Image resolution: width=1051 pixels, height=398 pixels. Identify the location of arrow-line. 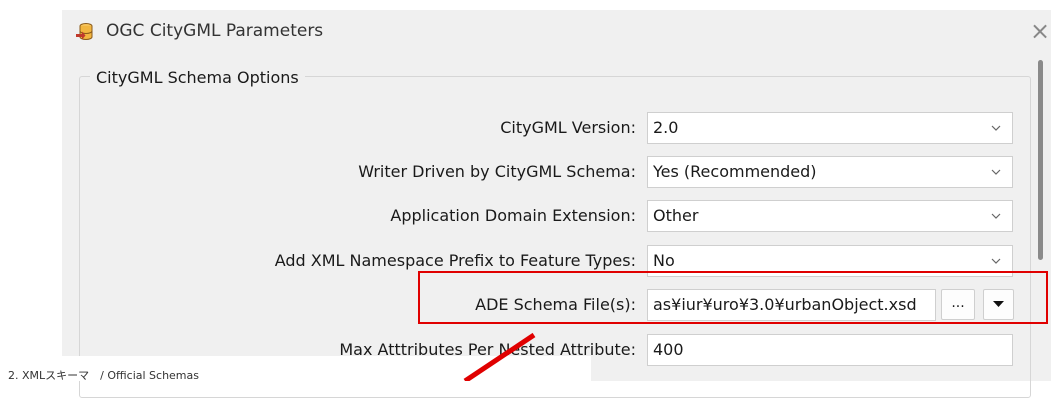
(499, 356).